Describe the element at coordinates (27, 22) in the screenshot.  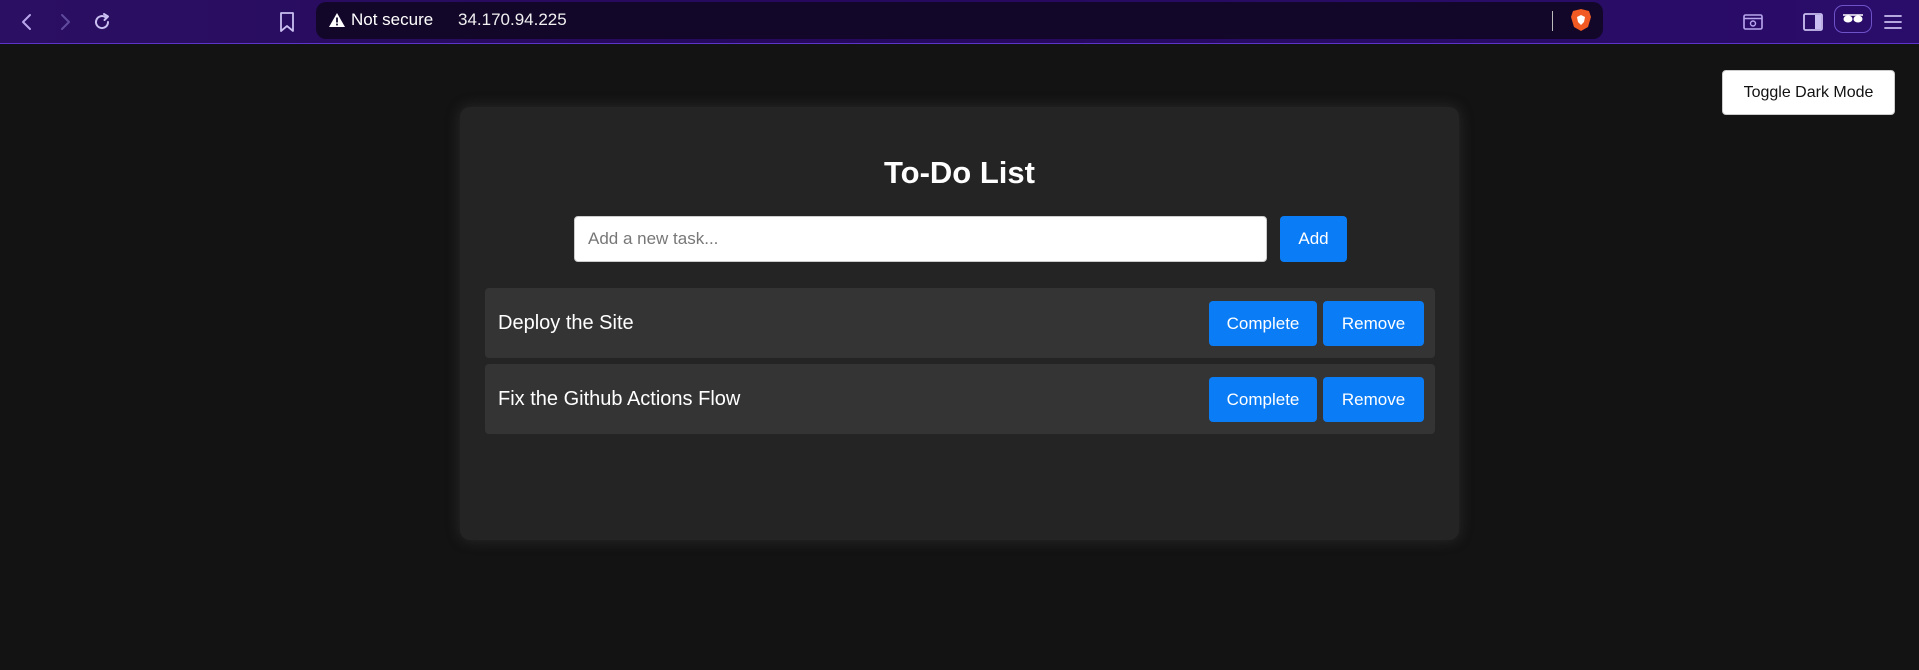
I see `back-icon` at that location.